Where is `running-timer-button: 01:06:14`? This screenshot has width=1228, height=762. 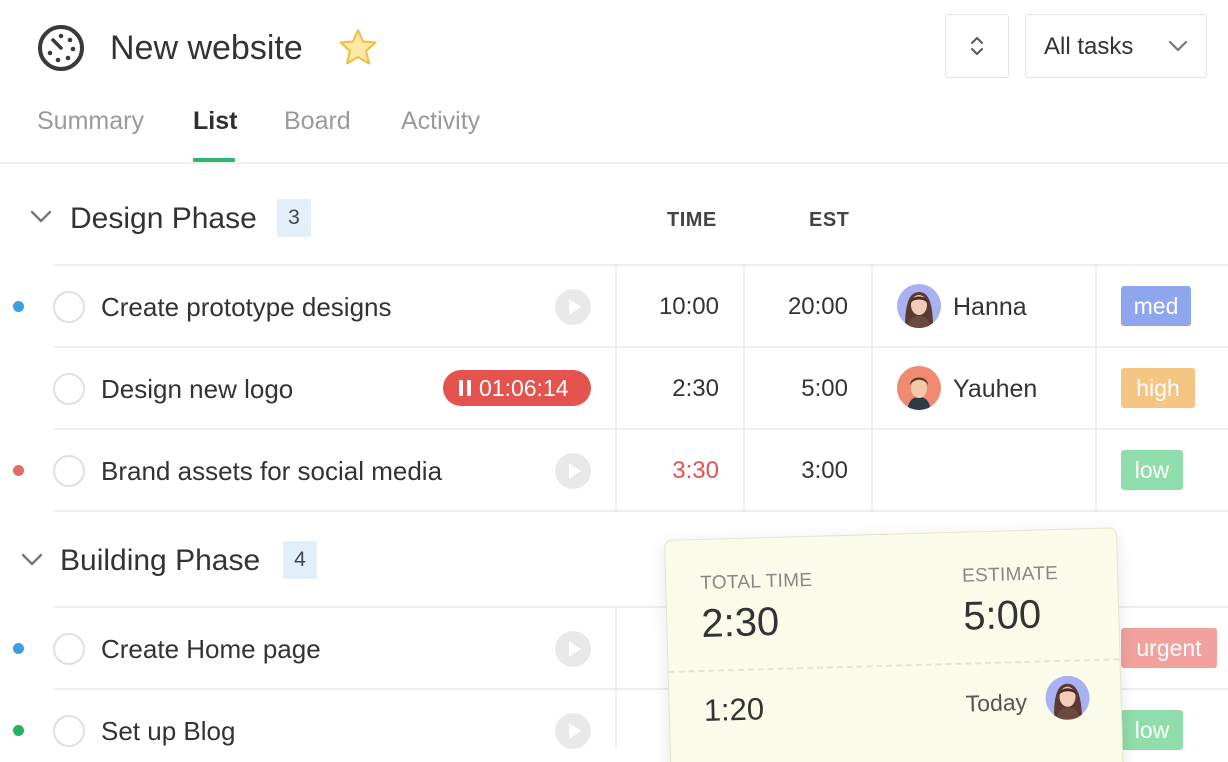
running-timer-button: 01:06:14 is located at coordinates (517, 388).